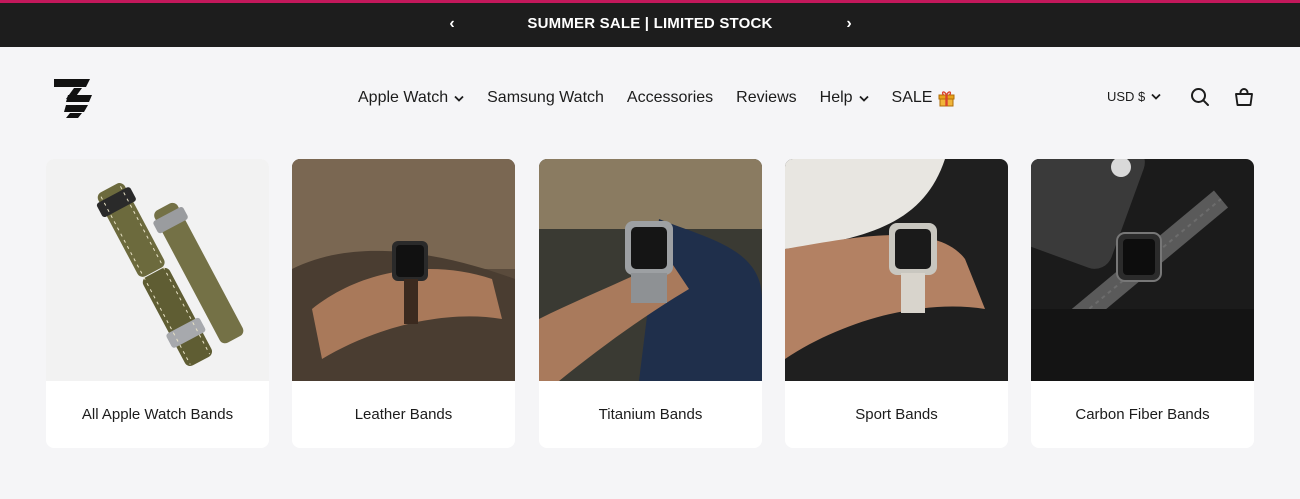  I want to click on cart-icon, so click(1244, 97).